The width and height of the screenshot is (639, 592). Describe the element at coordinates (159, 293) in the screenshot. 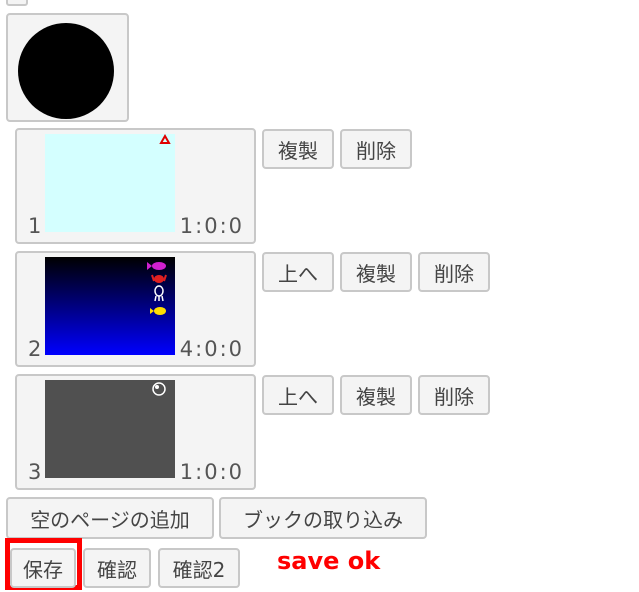

I see `squid-icon` at that location.